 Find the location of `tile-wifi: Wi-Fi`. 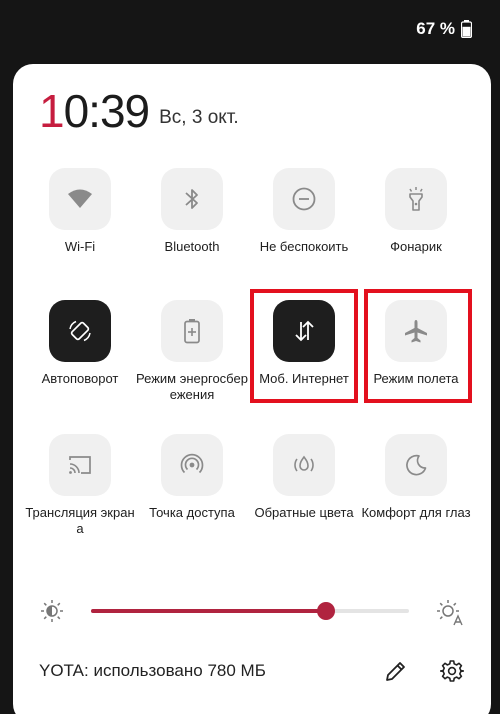

tile-wifi: Wi-Fi is located at coordinates (80, 211).